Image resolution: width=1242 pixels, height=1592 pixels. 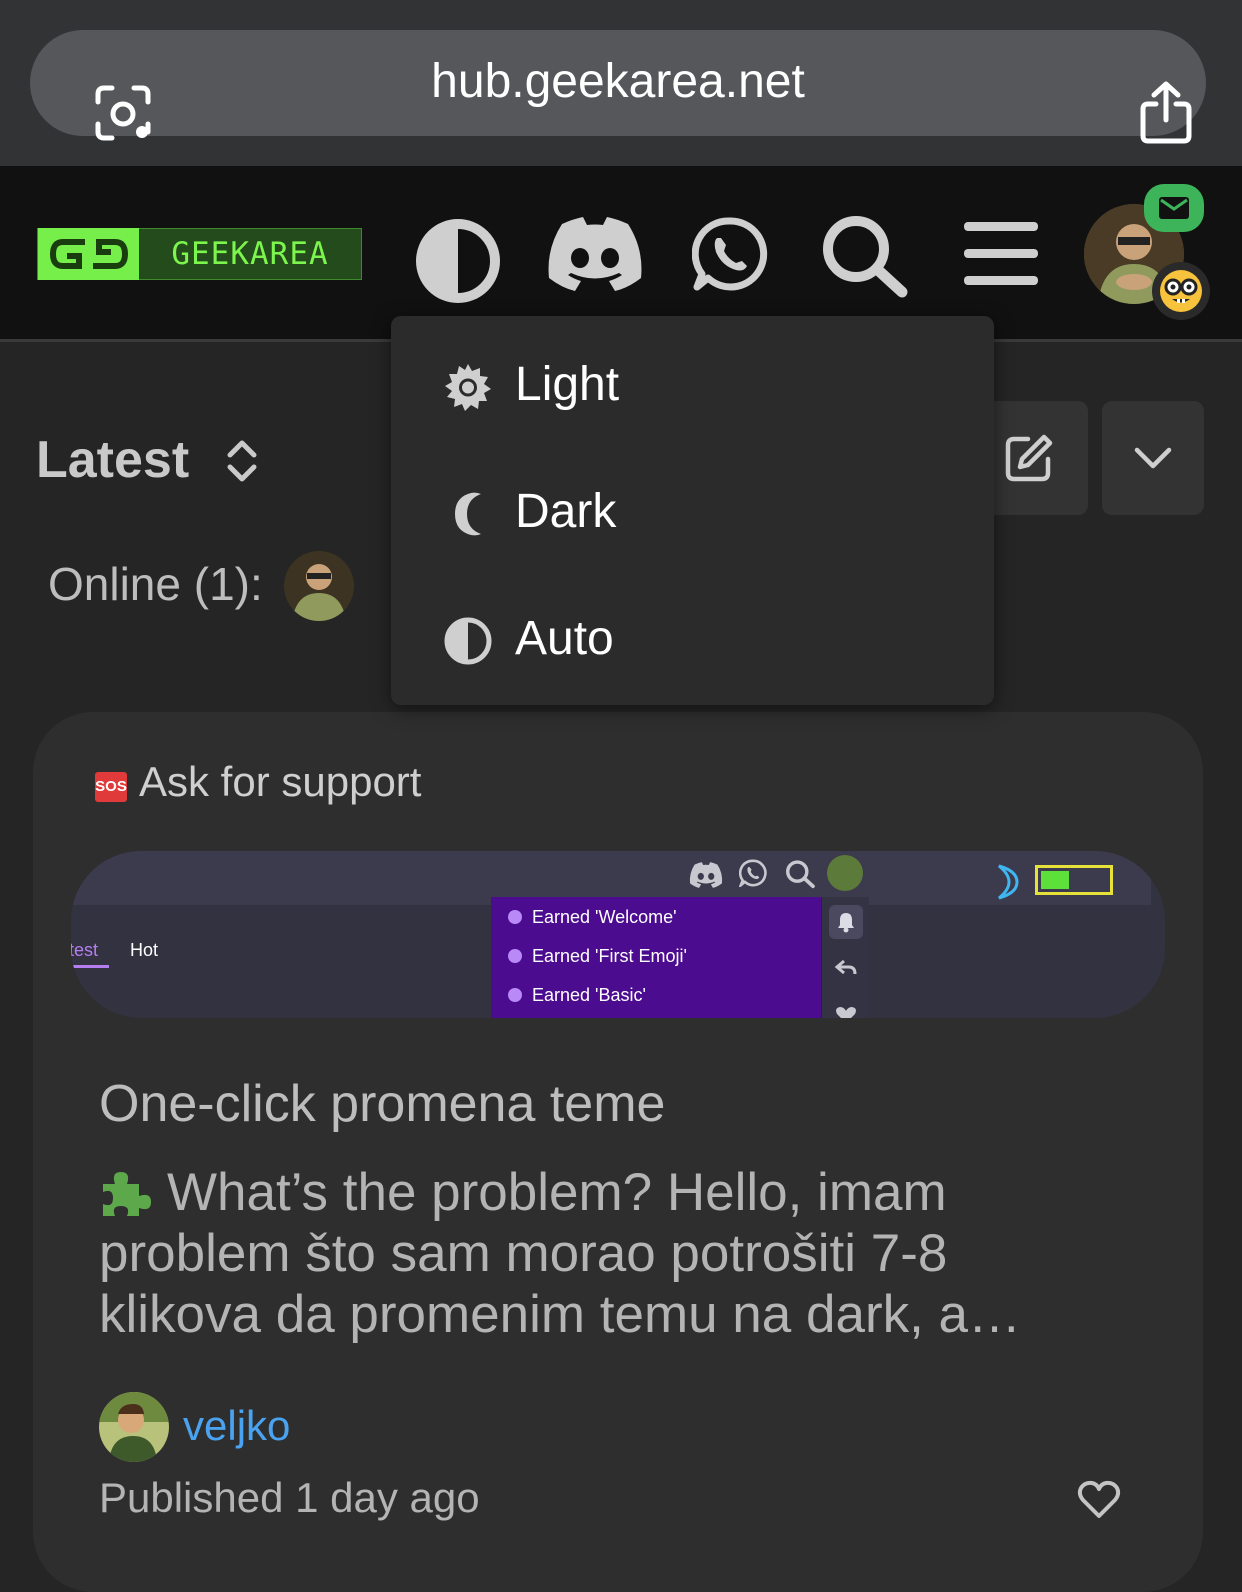 I want to click on chevron-down-icon, so click(x=1153, y=458).